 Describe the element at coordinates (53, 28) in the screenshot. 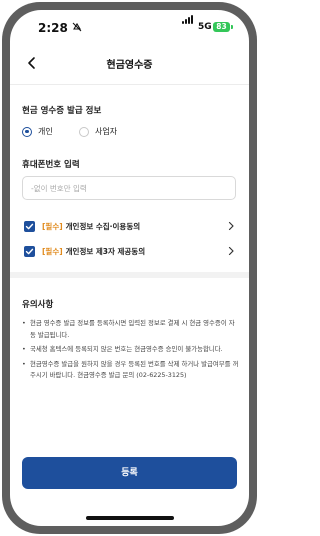

I see `status-time: 2:28` at that location.